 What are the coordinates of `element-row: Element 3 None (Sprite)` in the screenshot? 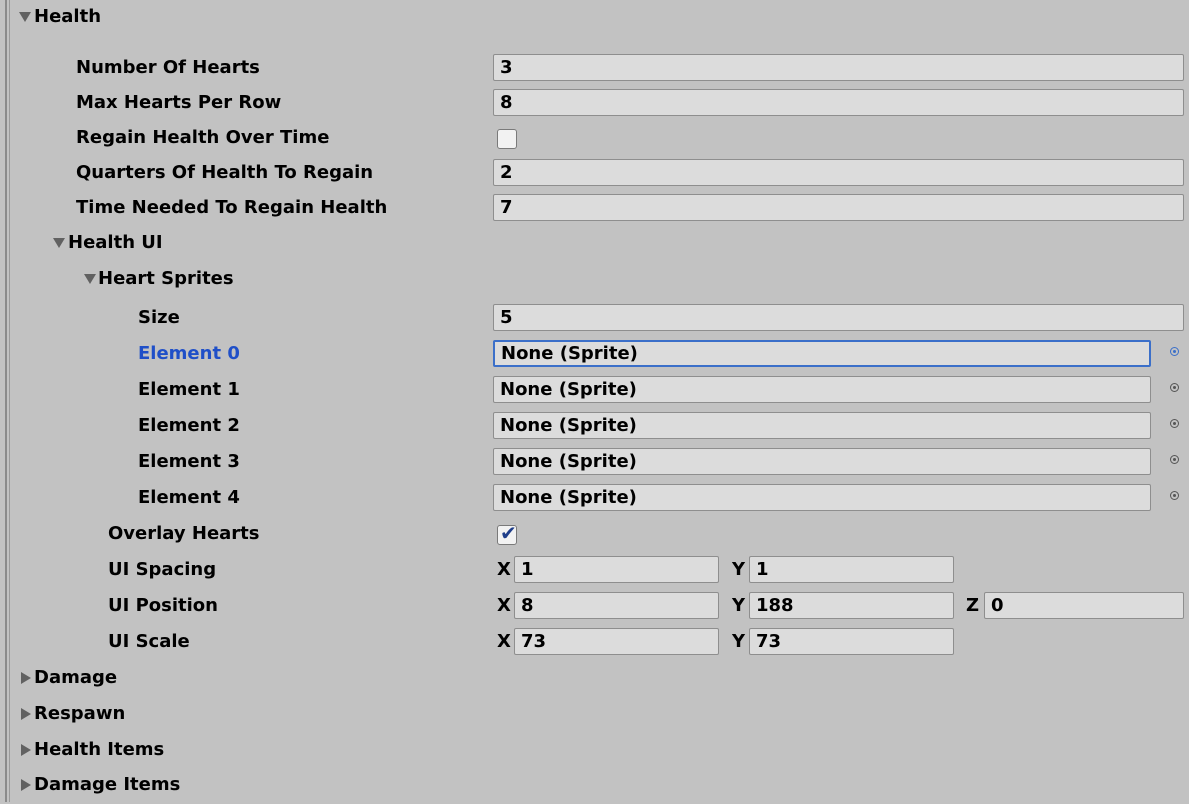 It's located at (594, 463).